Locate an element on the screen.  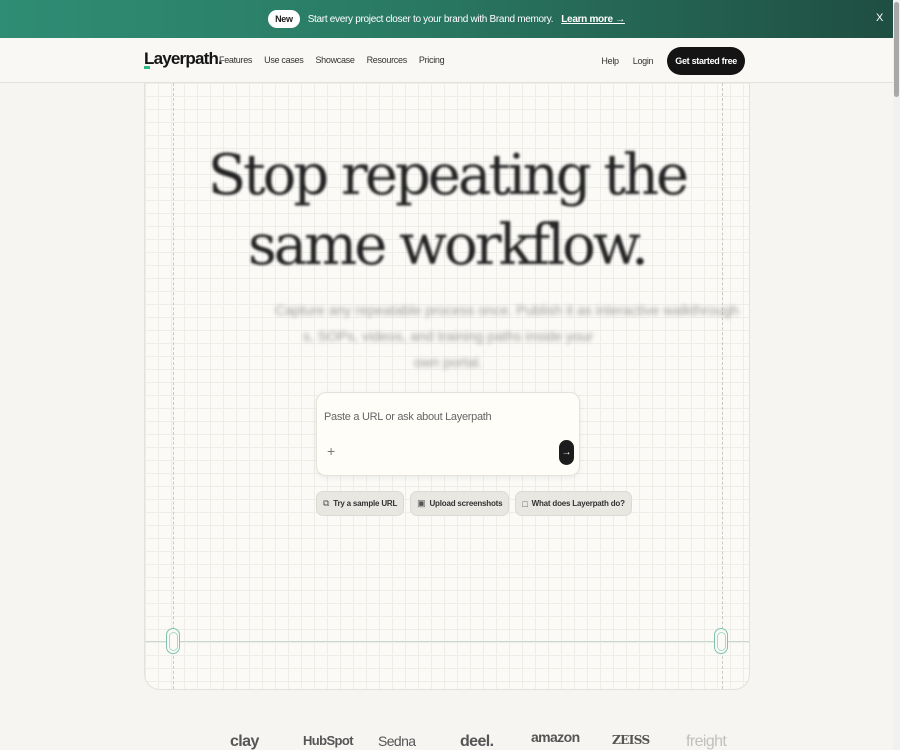
logo-hubspot: HubSpot is located at coordinates (328, 740).